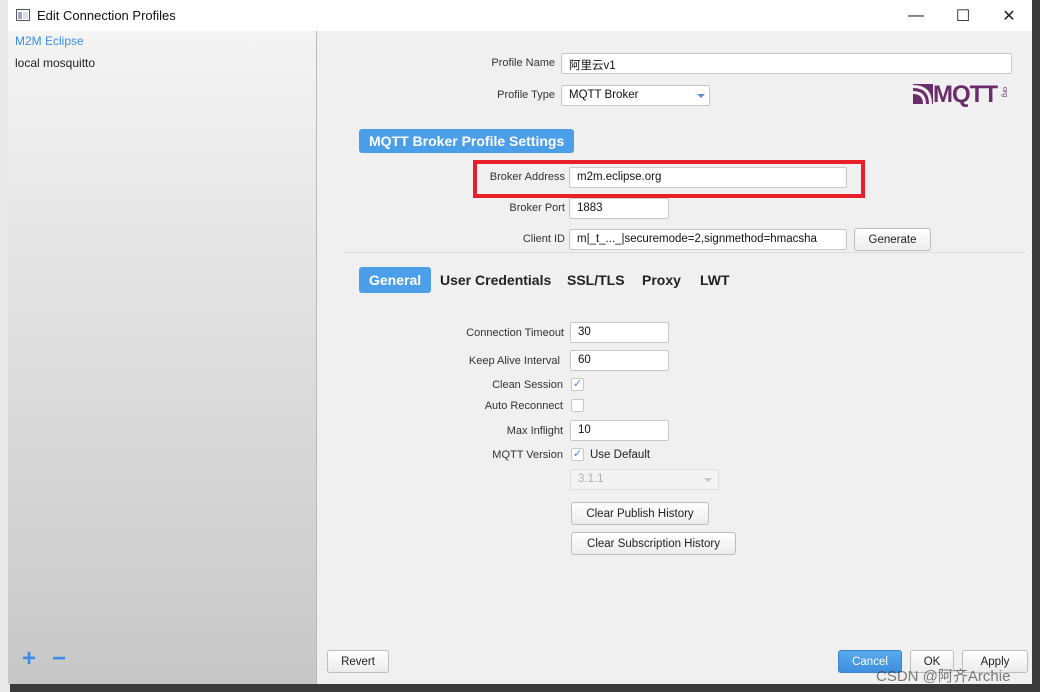 Image resolution: width=1040 pixels, height=692 pixels. I want to click on add-profile-button: +, so click(29, 659).